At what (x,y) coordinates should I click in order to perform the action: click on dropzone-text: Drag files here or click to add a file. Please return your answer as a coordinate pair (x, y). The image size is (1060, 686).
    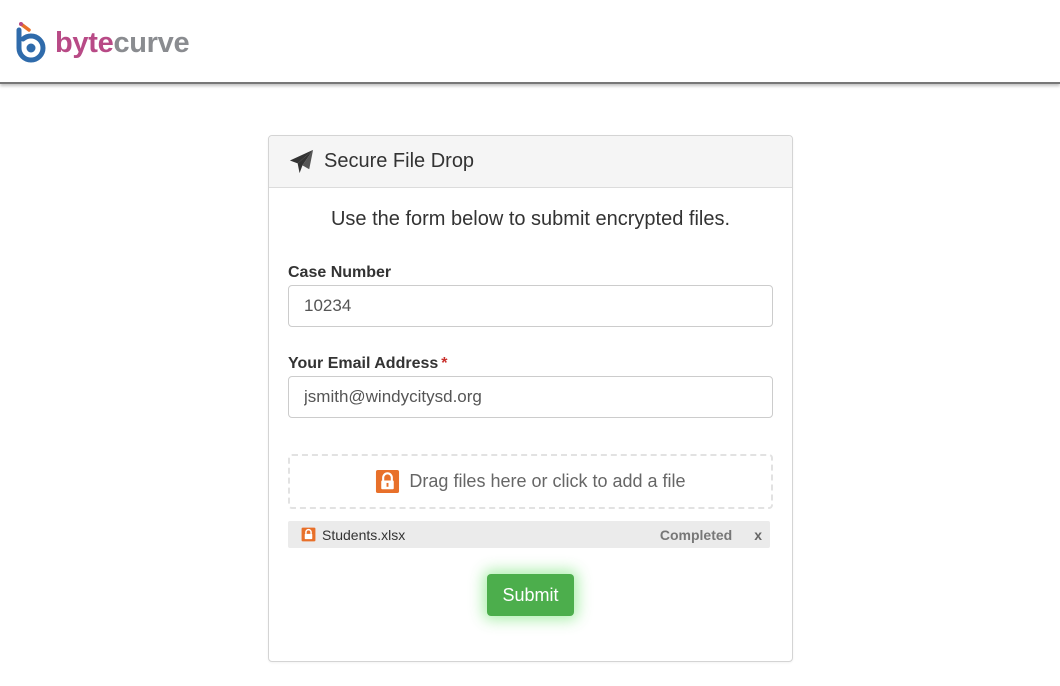
    Looking at the image, I should click on (547, 481).